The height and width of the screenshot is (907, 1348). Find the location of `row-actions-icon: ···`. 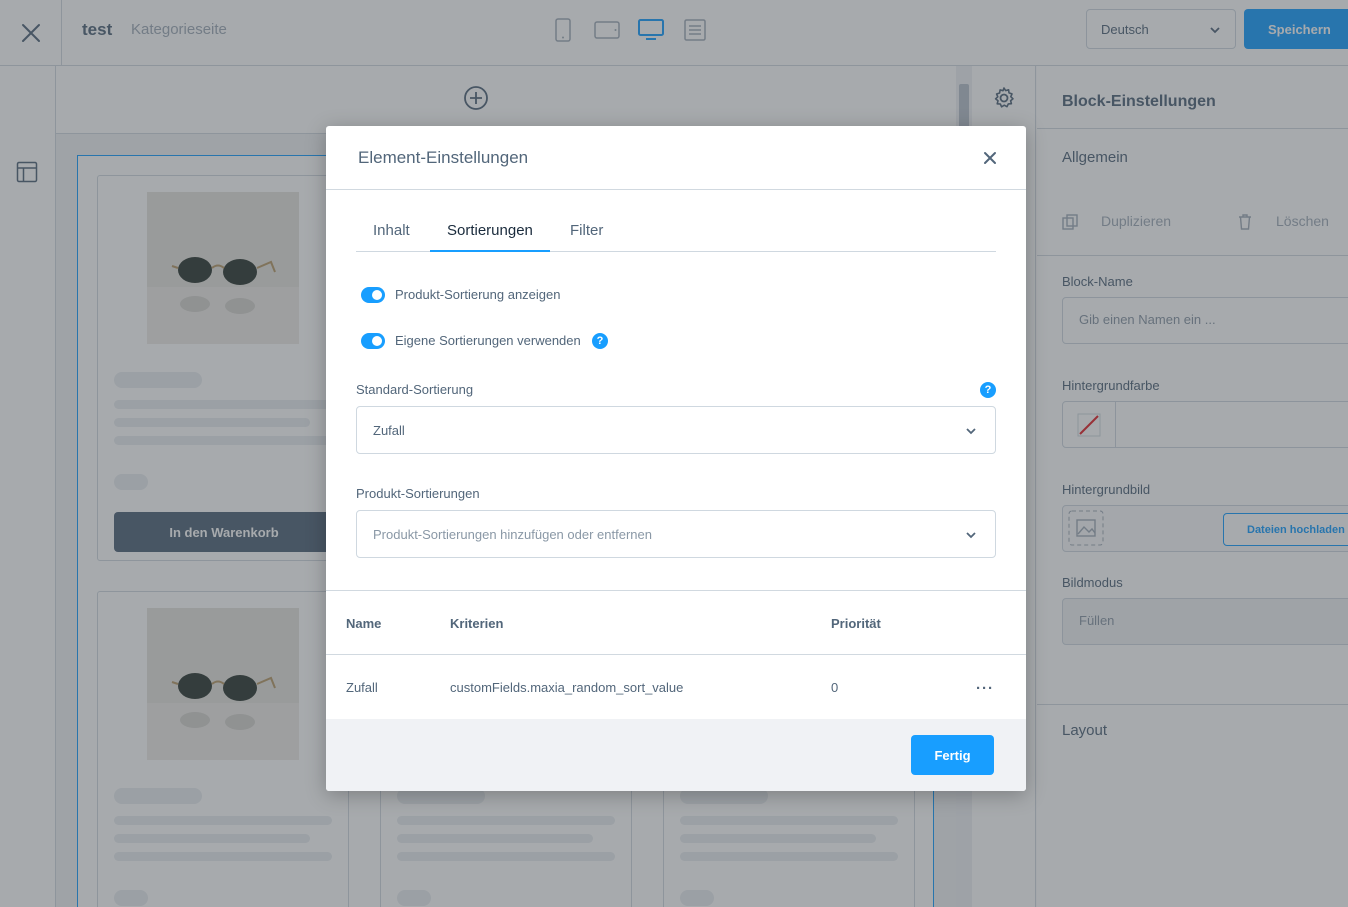

row-actions-icon: ··· is located at coordinates (985, 688).